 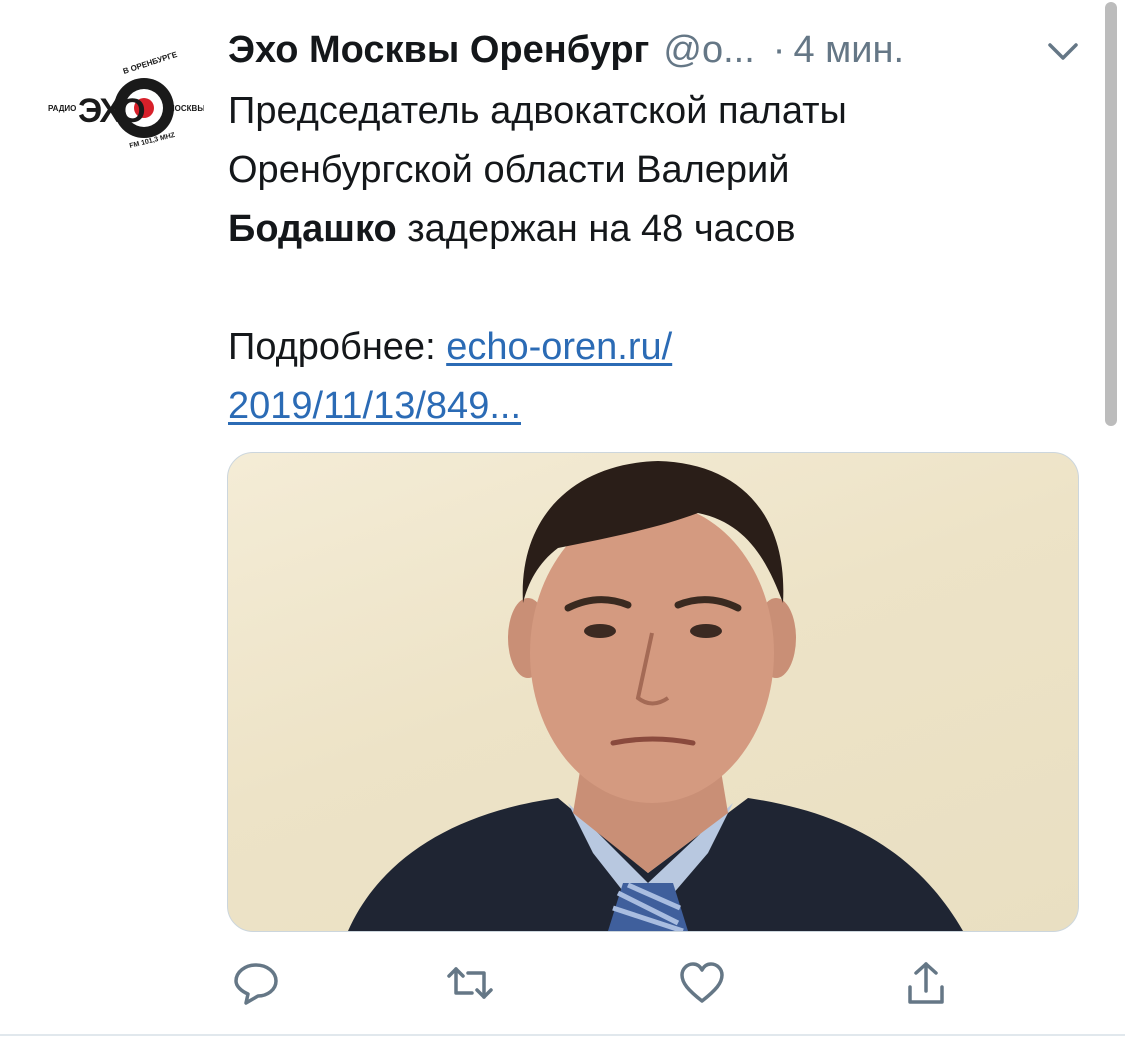 What do you see at coordinates (658, 50) in the screenshot?
I see `tweet-header: Эхо Москвы Оренбург @o... · 4 мин.` at bounding box center [658, 50].